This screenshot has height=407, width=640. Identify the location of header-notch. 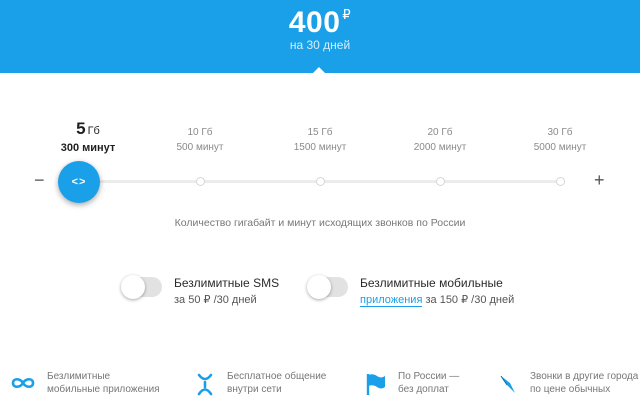
(319, 70).